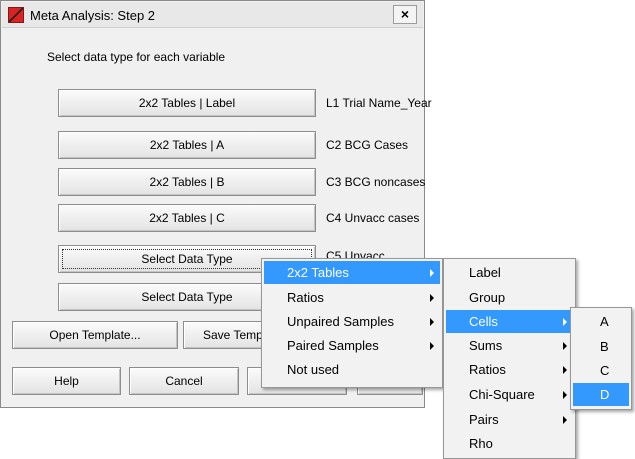 The width and height of the screenshot is (635, 459). What do you see at coordinates (93, 15) in the screenshot?
I see `window-title: Meta Analysis: Step 2` at bounding box center [93, 15].